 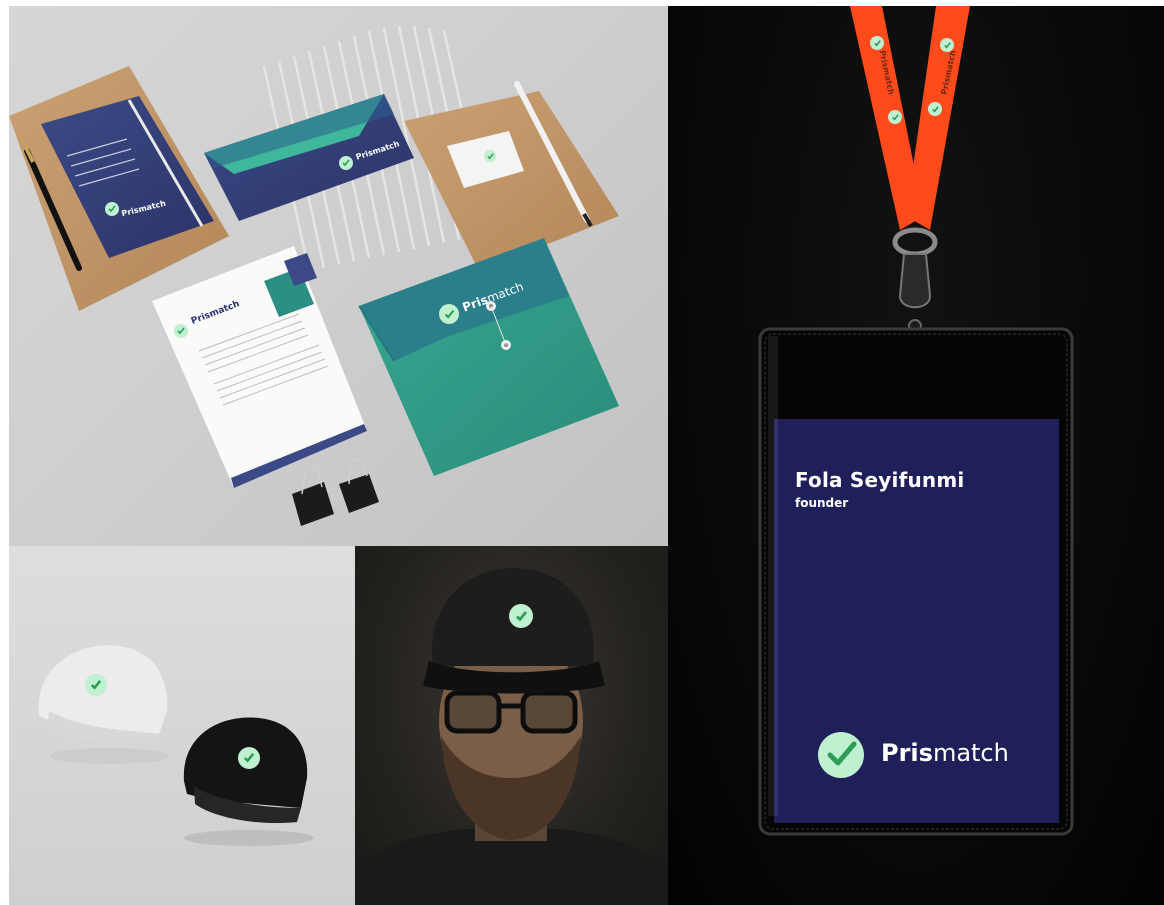 What do you see at coordinates (335, 500) in the screenshot?
I see `binder-clip-icon` at bounding box center [335, 500].